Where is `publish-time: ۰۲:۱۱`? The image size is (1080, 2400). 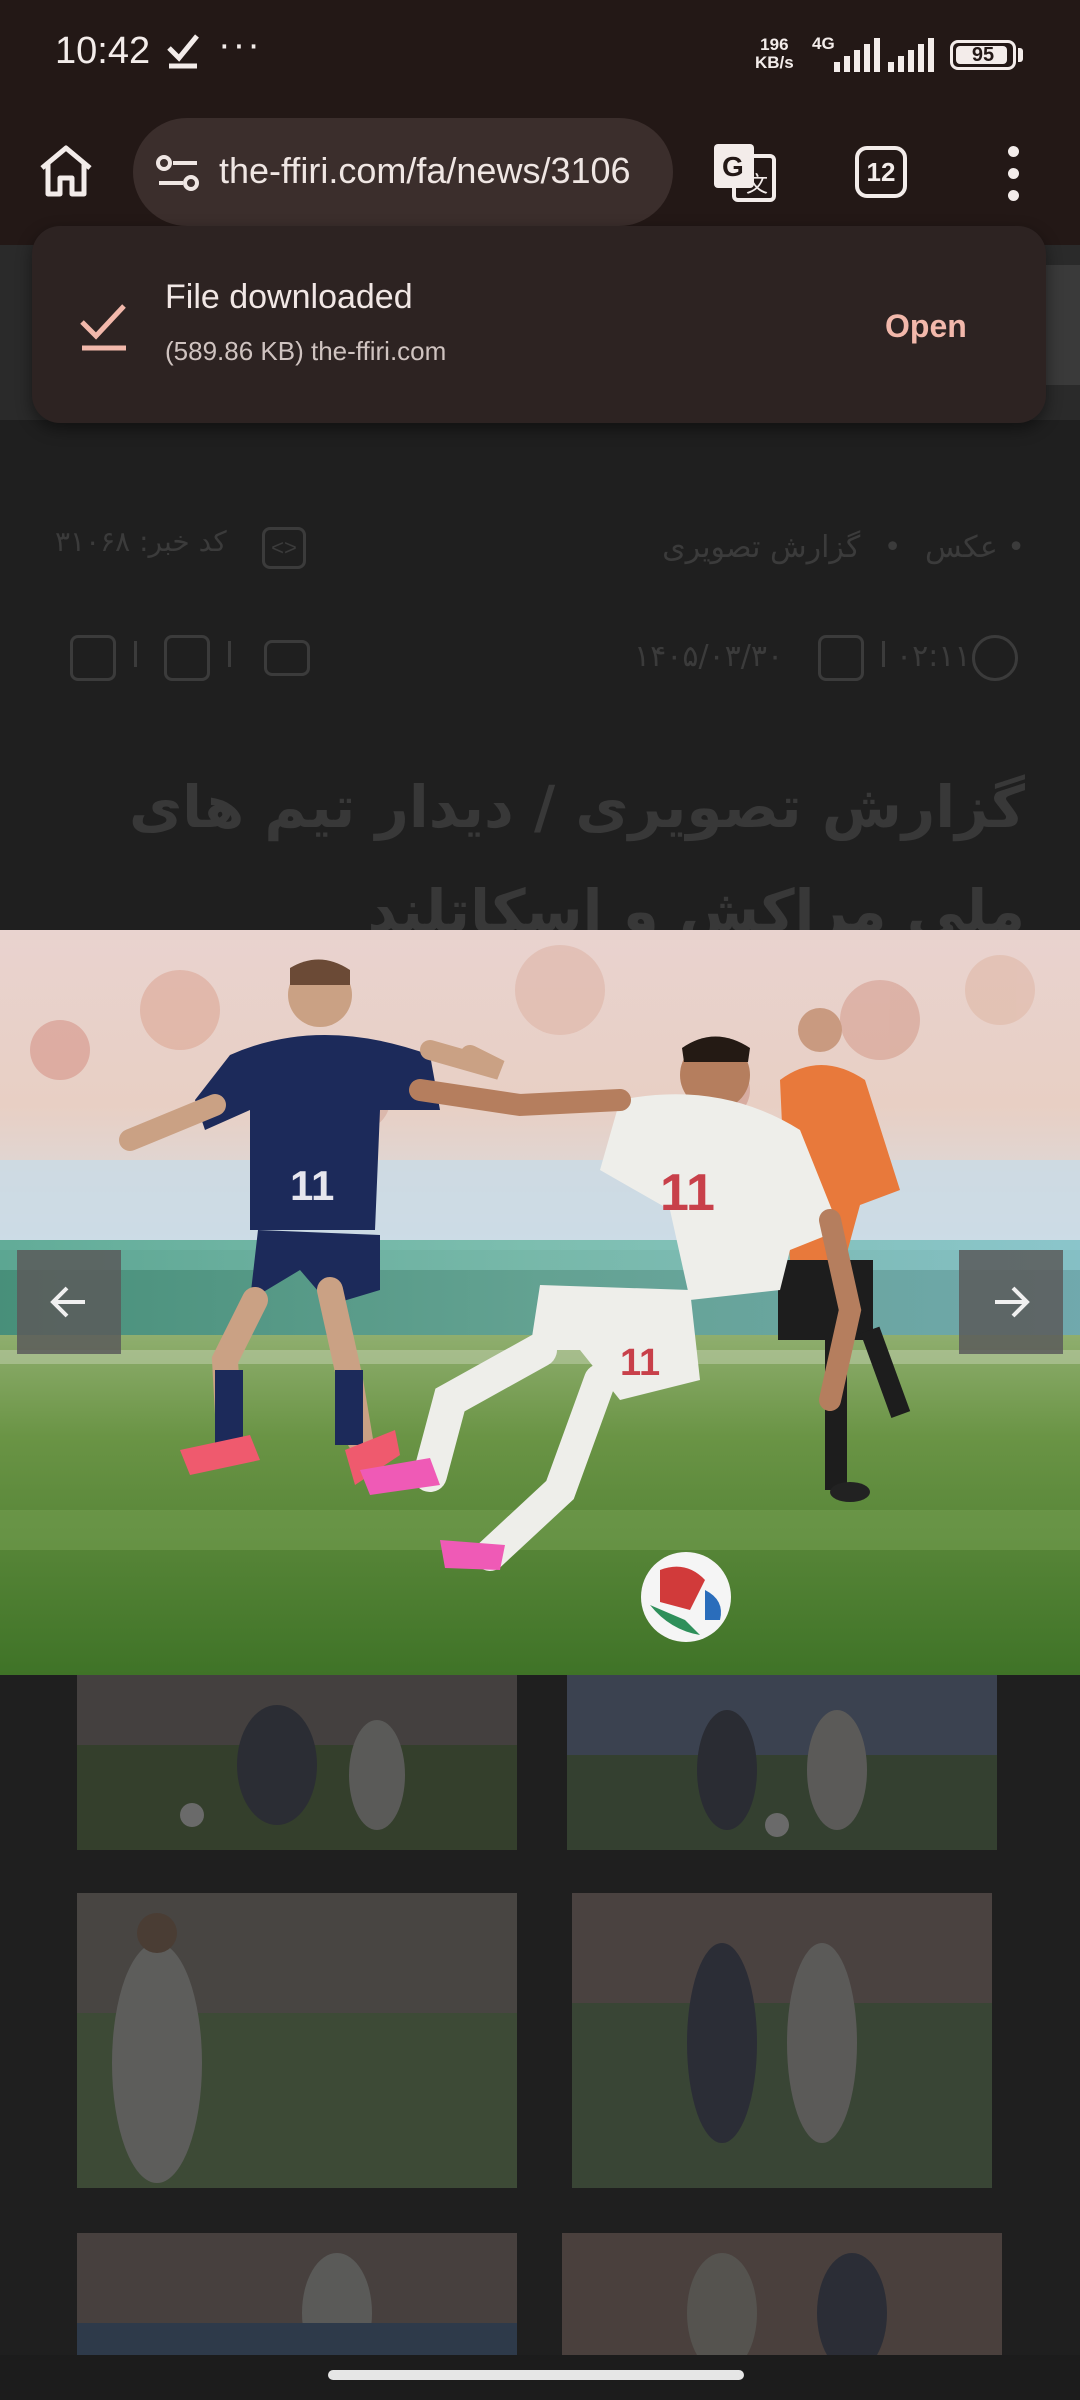
publish-time: ۰۲:۱۱ is located at coordinates (933, 656).